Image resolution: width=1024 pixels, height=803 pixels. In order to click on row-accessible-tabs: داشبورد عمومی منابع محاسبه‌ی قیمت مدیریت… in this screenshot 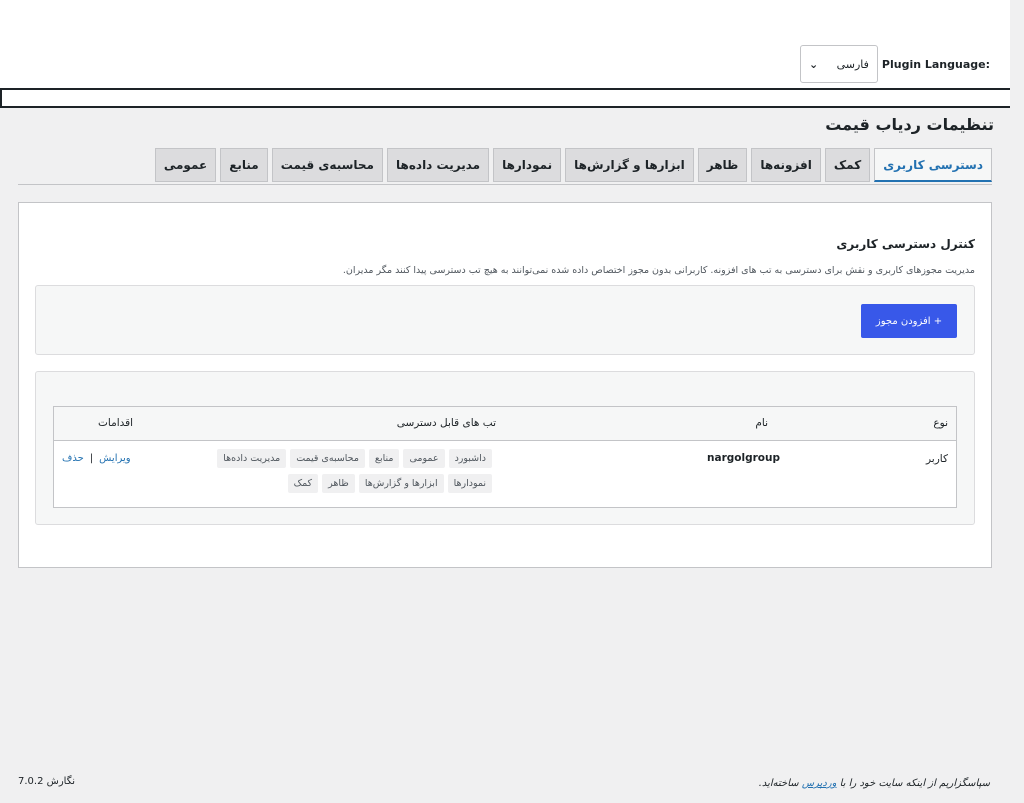, I will do `click(332, 471)`.